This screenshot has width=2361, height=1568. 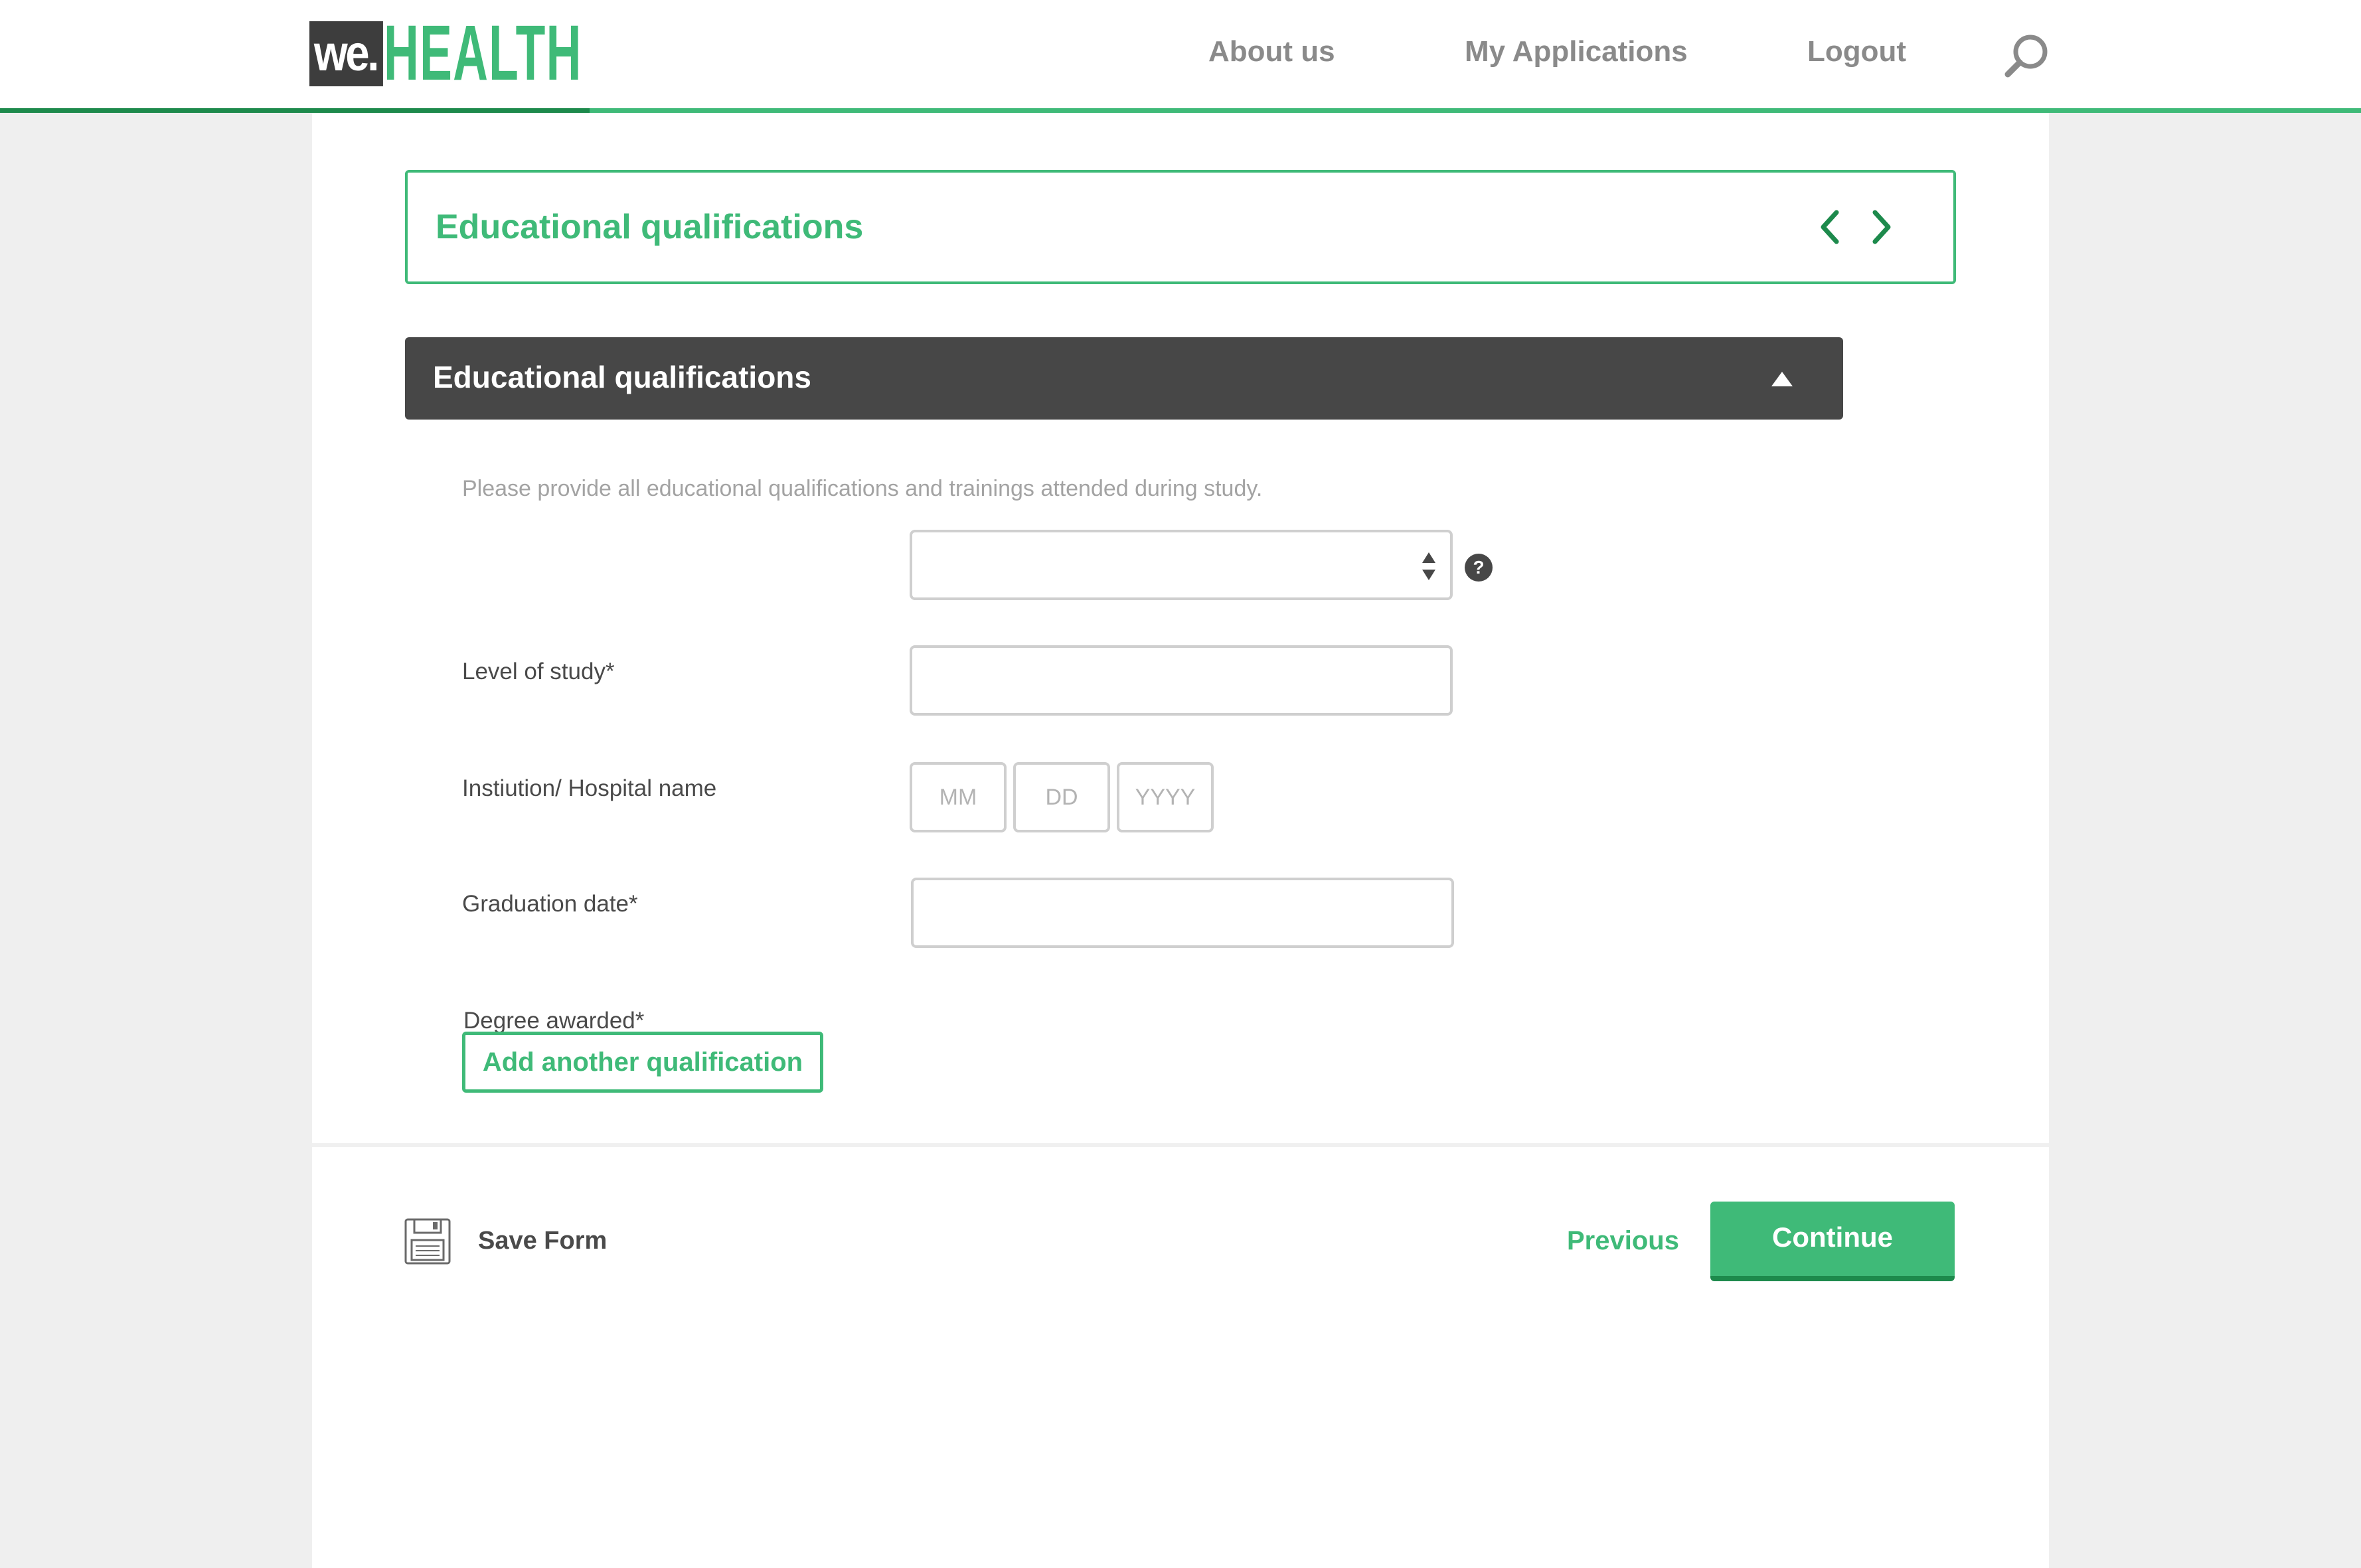 I want to click on floppy-disk-icon, so click(x=427, y=1241).